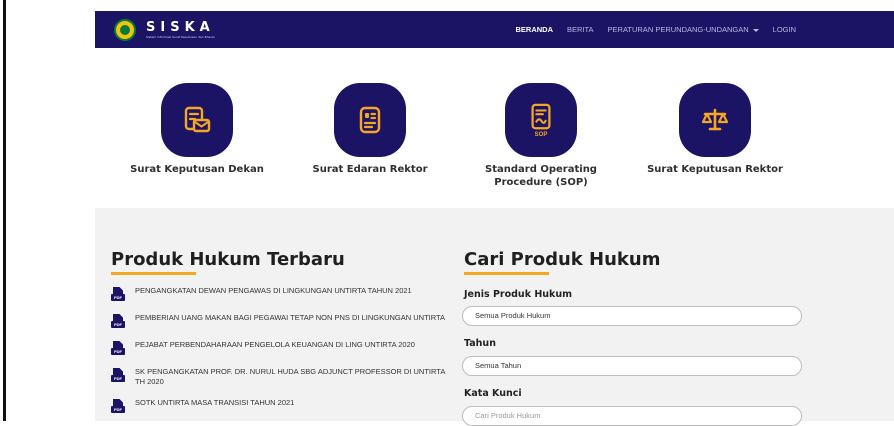 The height and width of the screenshot is (426, 894). I want to click on sop-tag: SOP, so click(541, 134).